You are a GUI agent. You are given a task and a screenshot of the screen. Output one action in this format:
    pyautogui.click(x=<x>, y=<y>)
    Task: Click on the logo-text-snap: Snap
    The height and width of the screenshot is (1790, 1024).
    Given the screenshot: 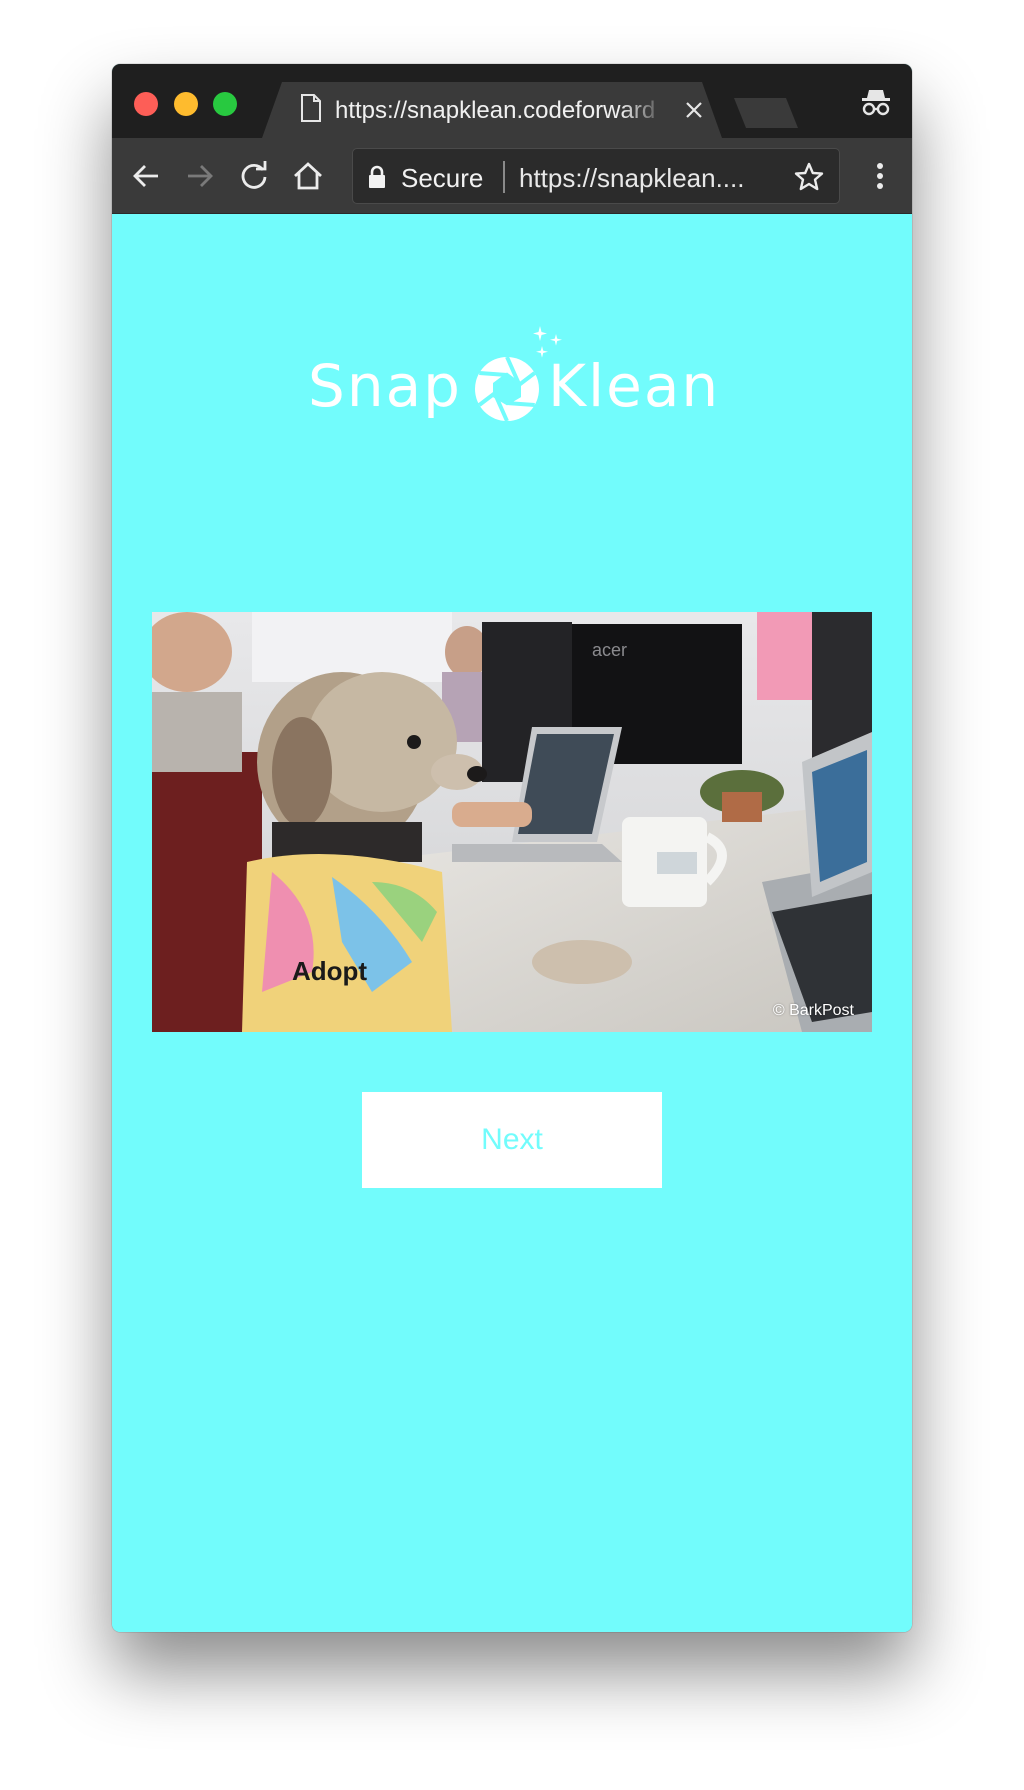 What is the action you would take?
    pyautogui.click(x=385, y=386)
    